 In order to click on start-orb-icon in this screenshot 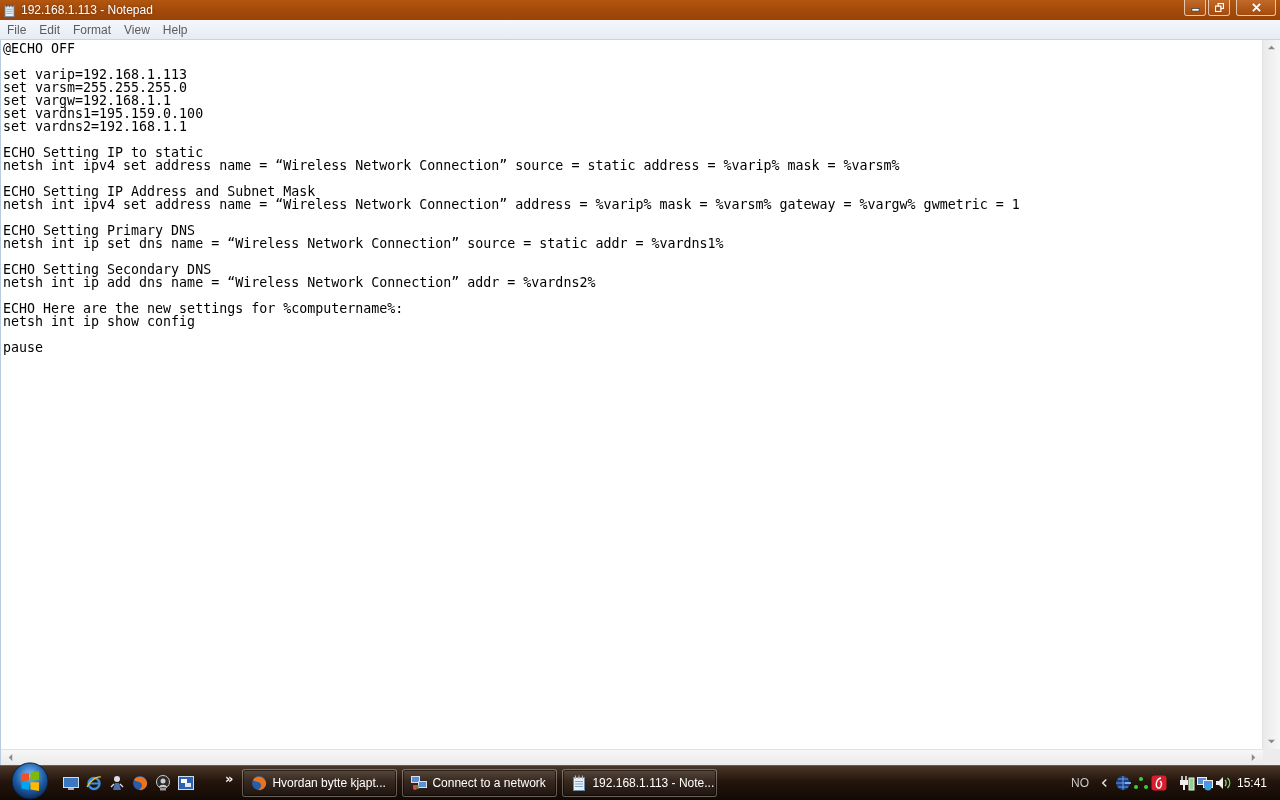, I will do `click(30, 781)`.